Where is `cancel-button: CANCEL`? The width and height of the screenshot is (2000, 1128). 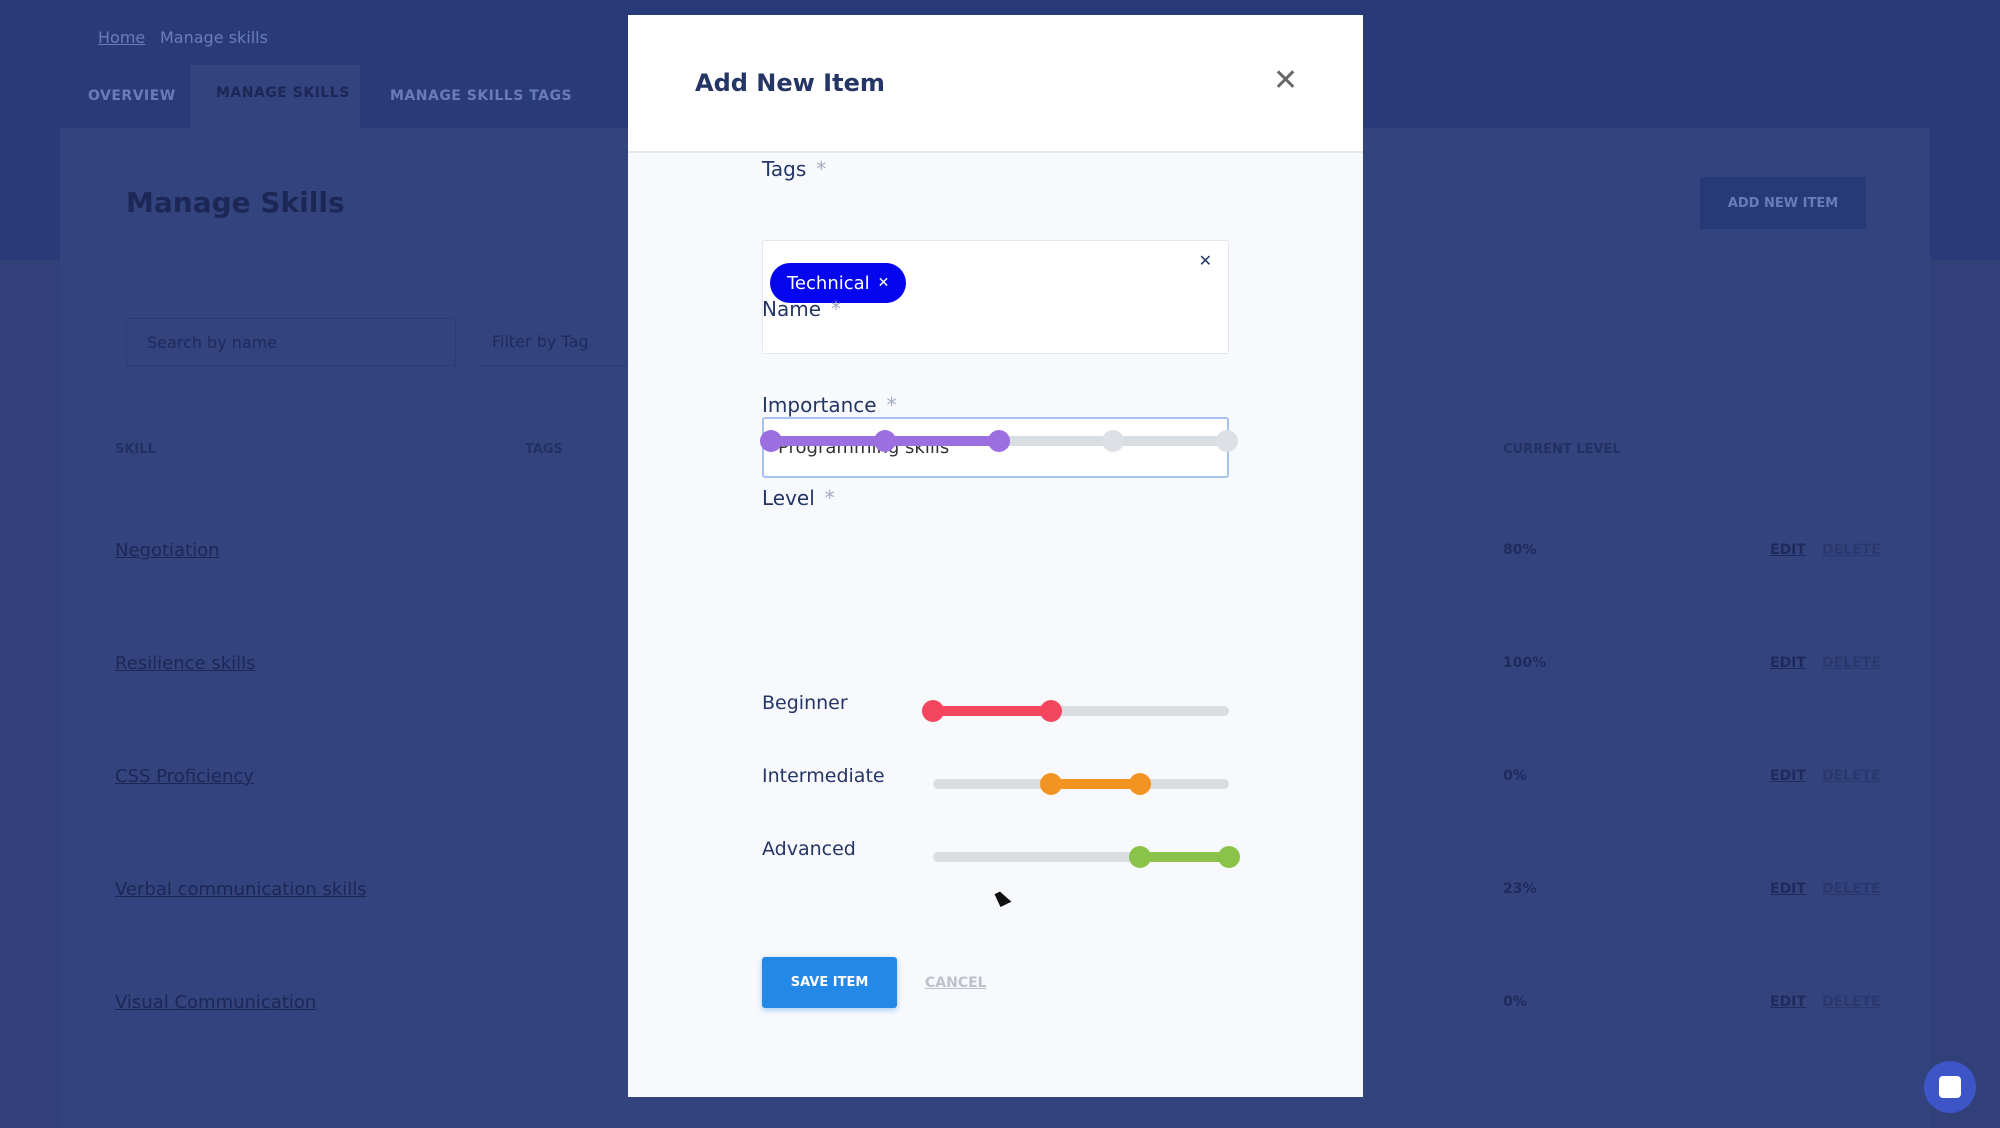
cancel-button: CANCEL is located at coordinates (956, 983).